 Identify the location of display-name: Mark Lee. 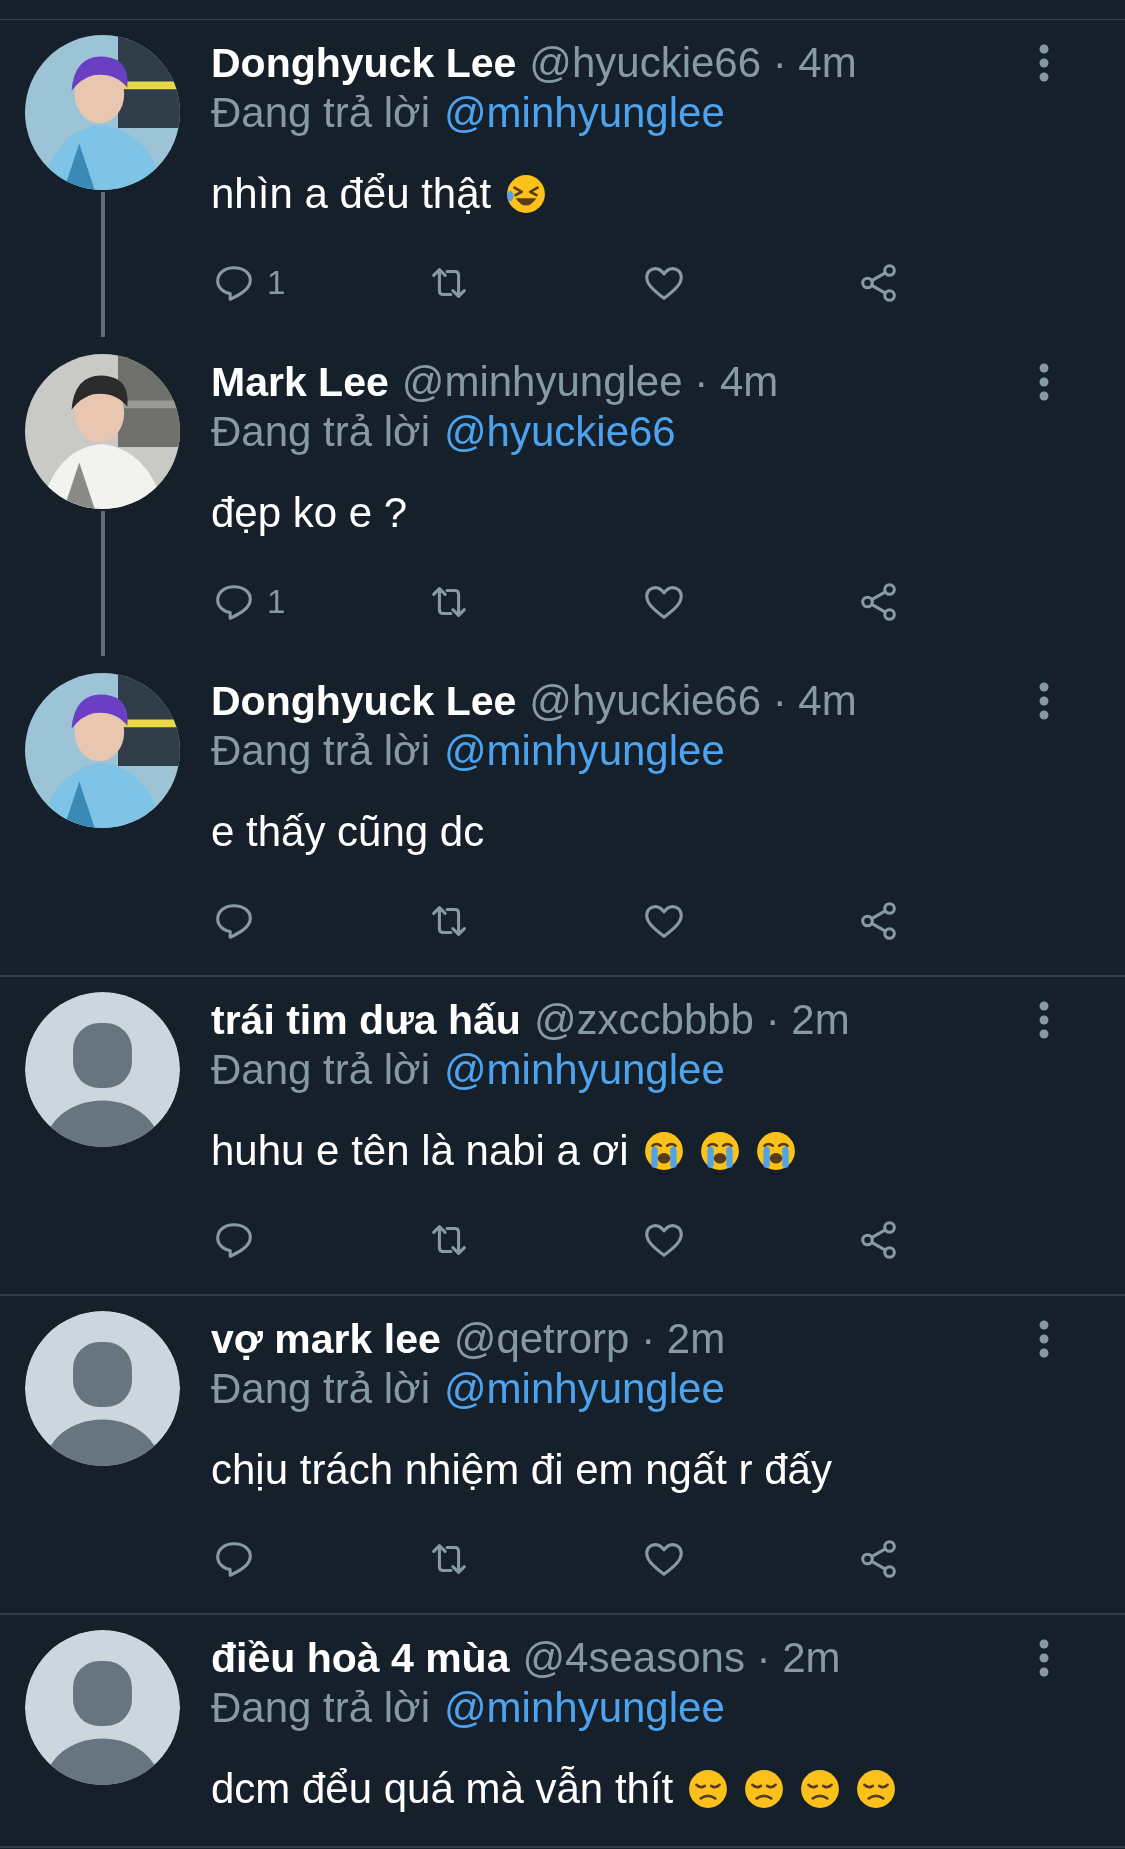
(300, 382).